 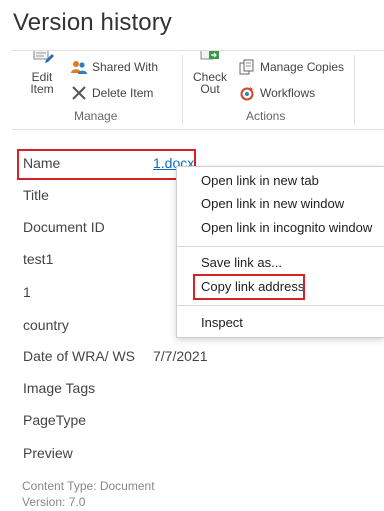 I want to click on menu-item-open-incognito: Open link in incognito window, so click(x=280, y=228).